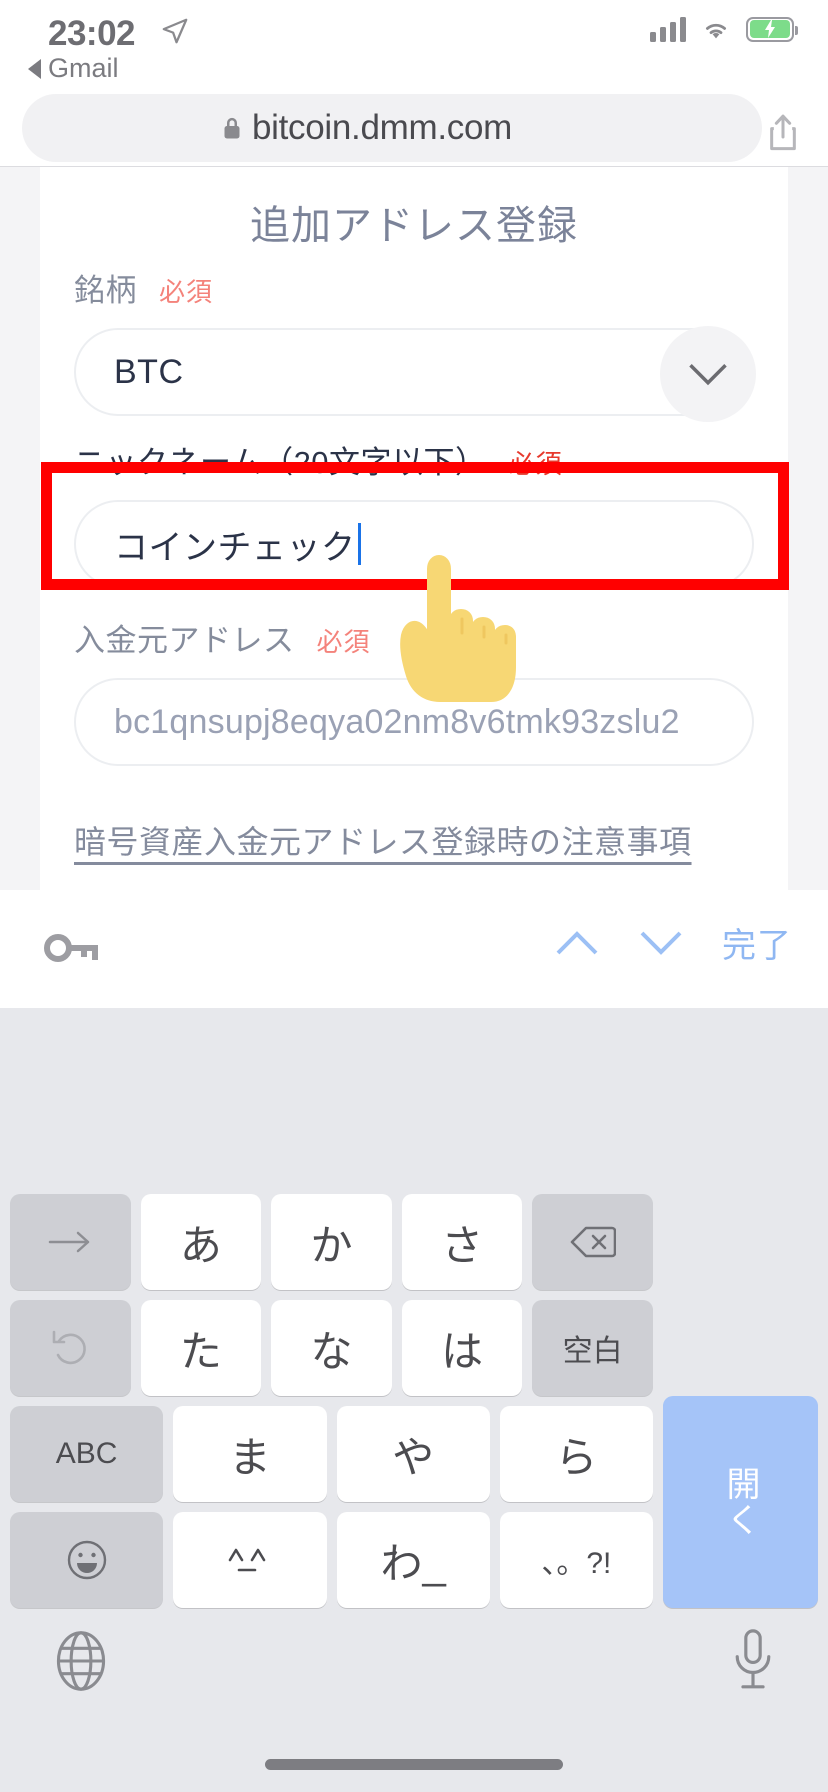 Image resolution: width=828 pixels, height=1792 pixels. I want to click on address-bar: bitcoin.dmm.com, so click(392, 128).